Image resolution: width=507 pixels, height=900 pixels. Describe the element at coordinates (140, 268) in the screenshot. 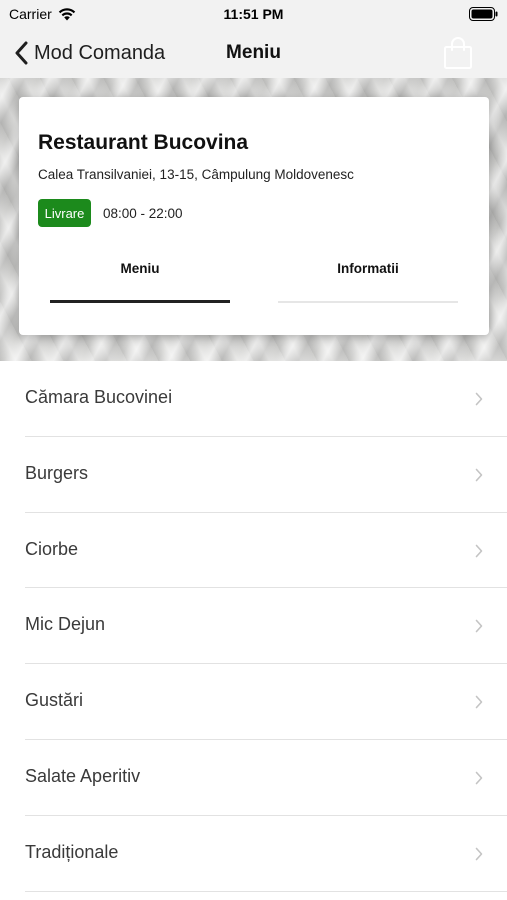

I see `tab-meniu-label: Meniu` at that location.